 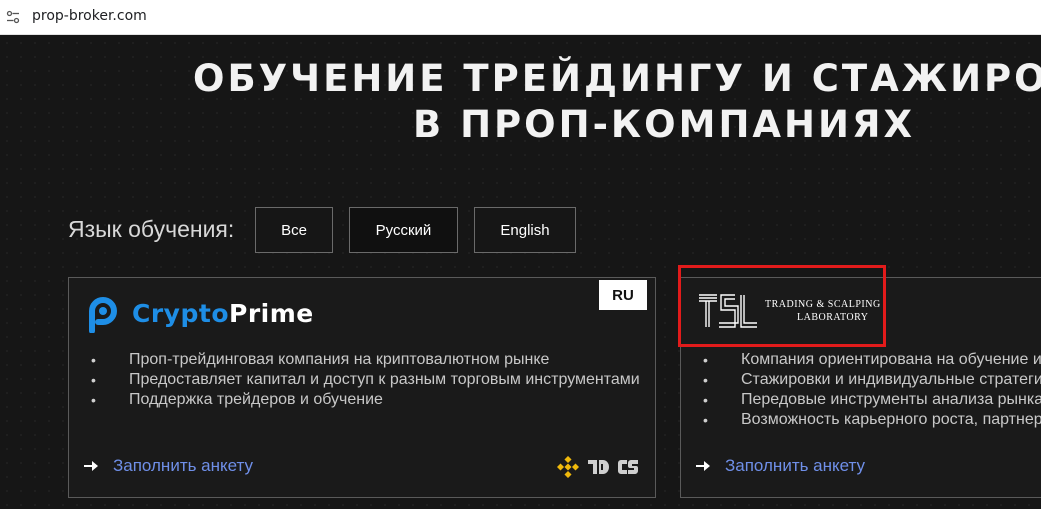 What do you see at coordinates (623, 295) in the screenshot?
I see `language-badge: RU` at bounding box center [623, 295].